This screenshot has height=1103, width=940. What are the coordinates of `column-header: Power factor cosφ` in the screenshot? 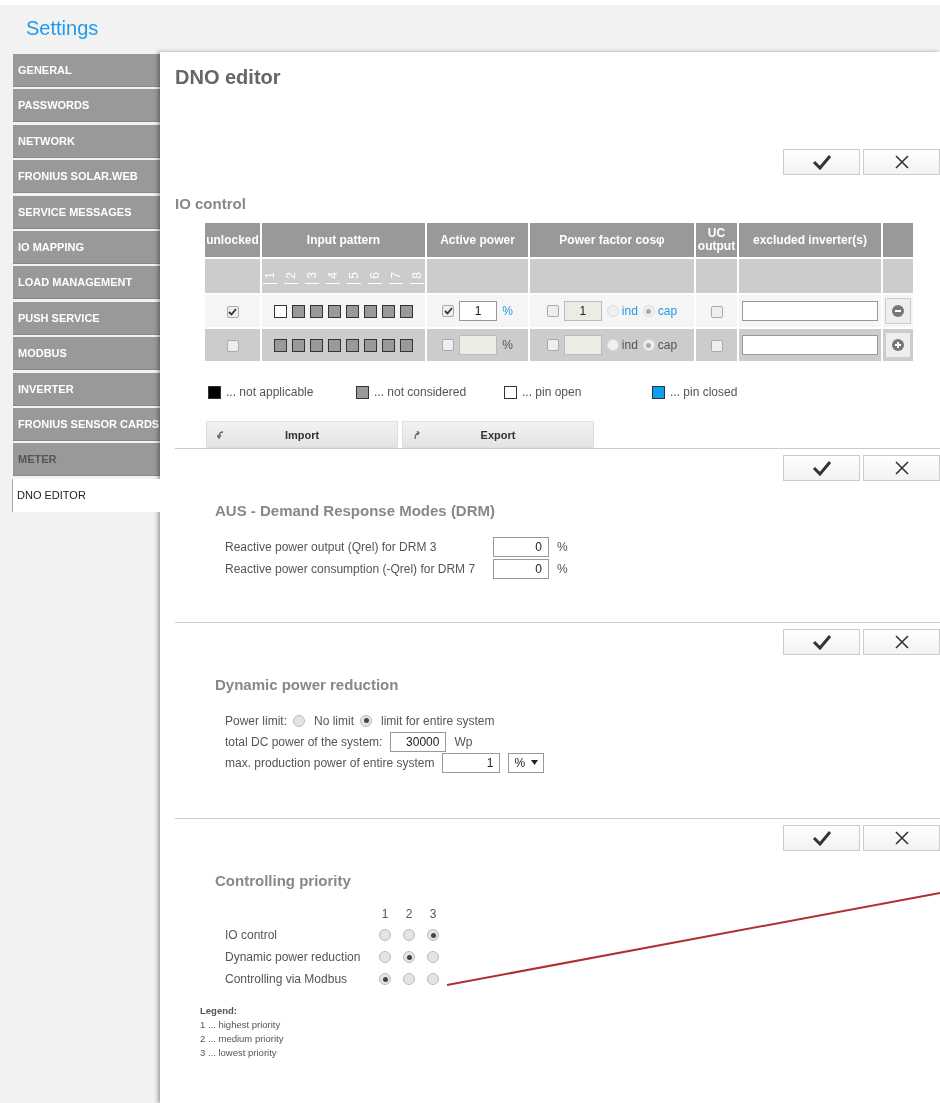 It's located at (612, 240).